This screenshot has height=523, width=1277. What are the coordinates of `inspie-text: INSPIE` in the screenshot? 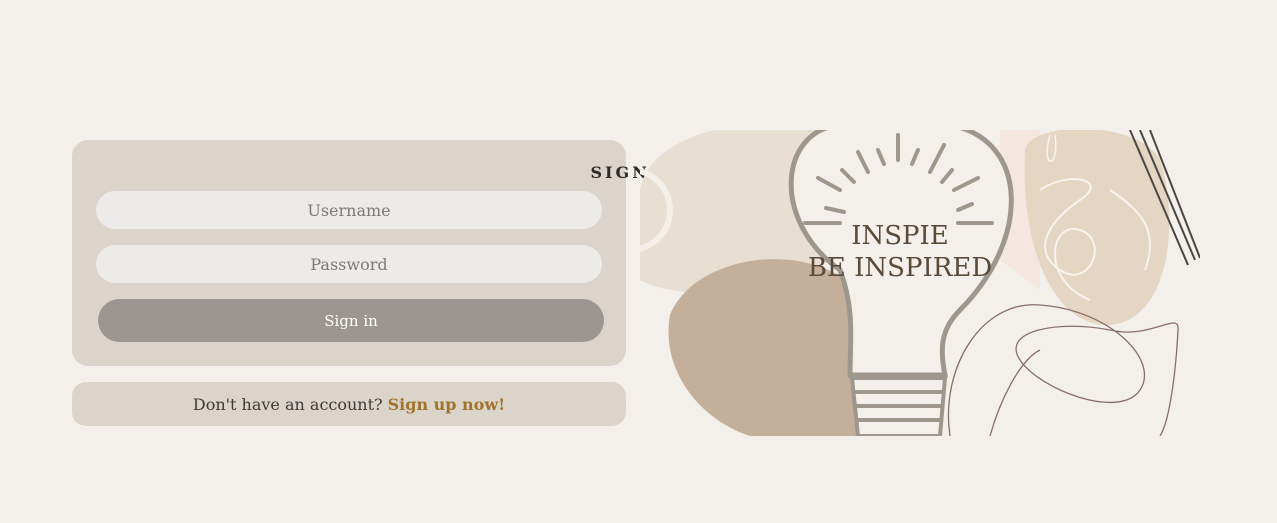 It's located at (900, 236).